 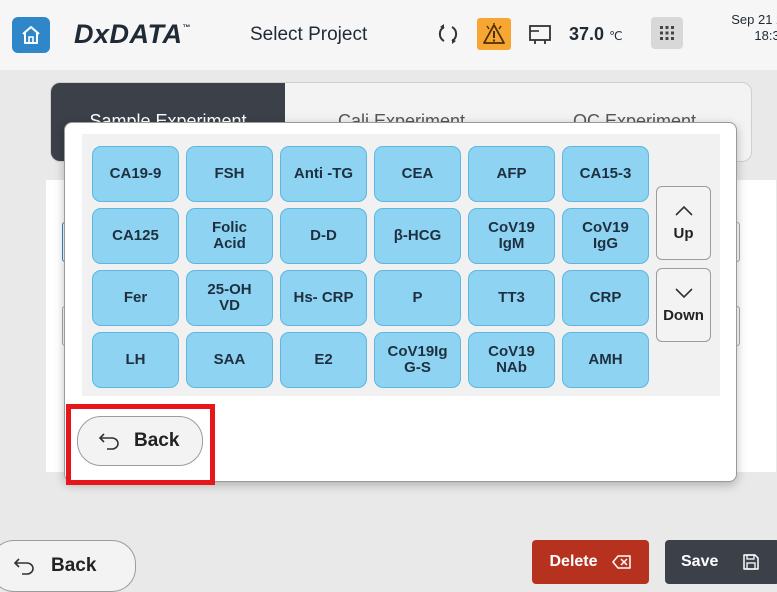 I want to click on save-label: Save, so click(x=700, y=561).